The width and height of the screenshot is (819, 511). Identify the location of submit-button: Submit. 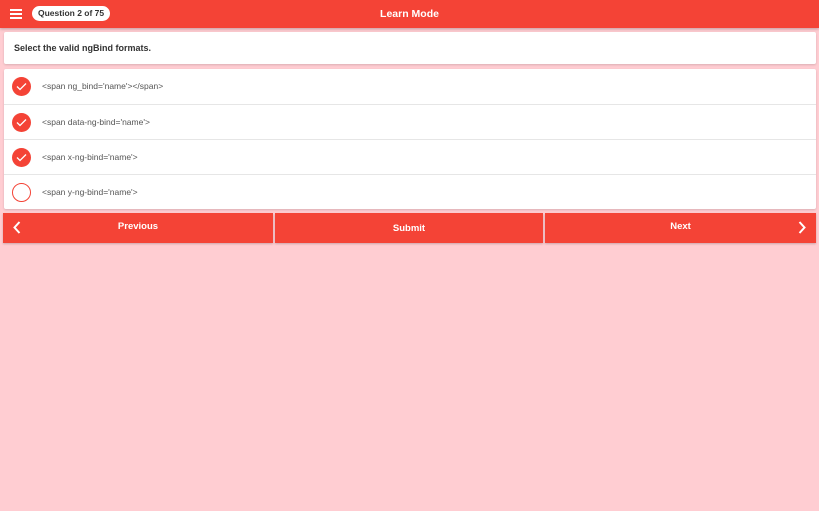
(409, 228).